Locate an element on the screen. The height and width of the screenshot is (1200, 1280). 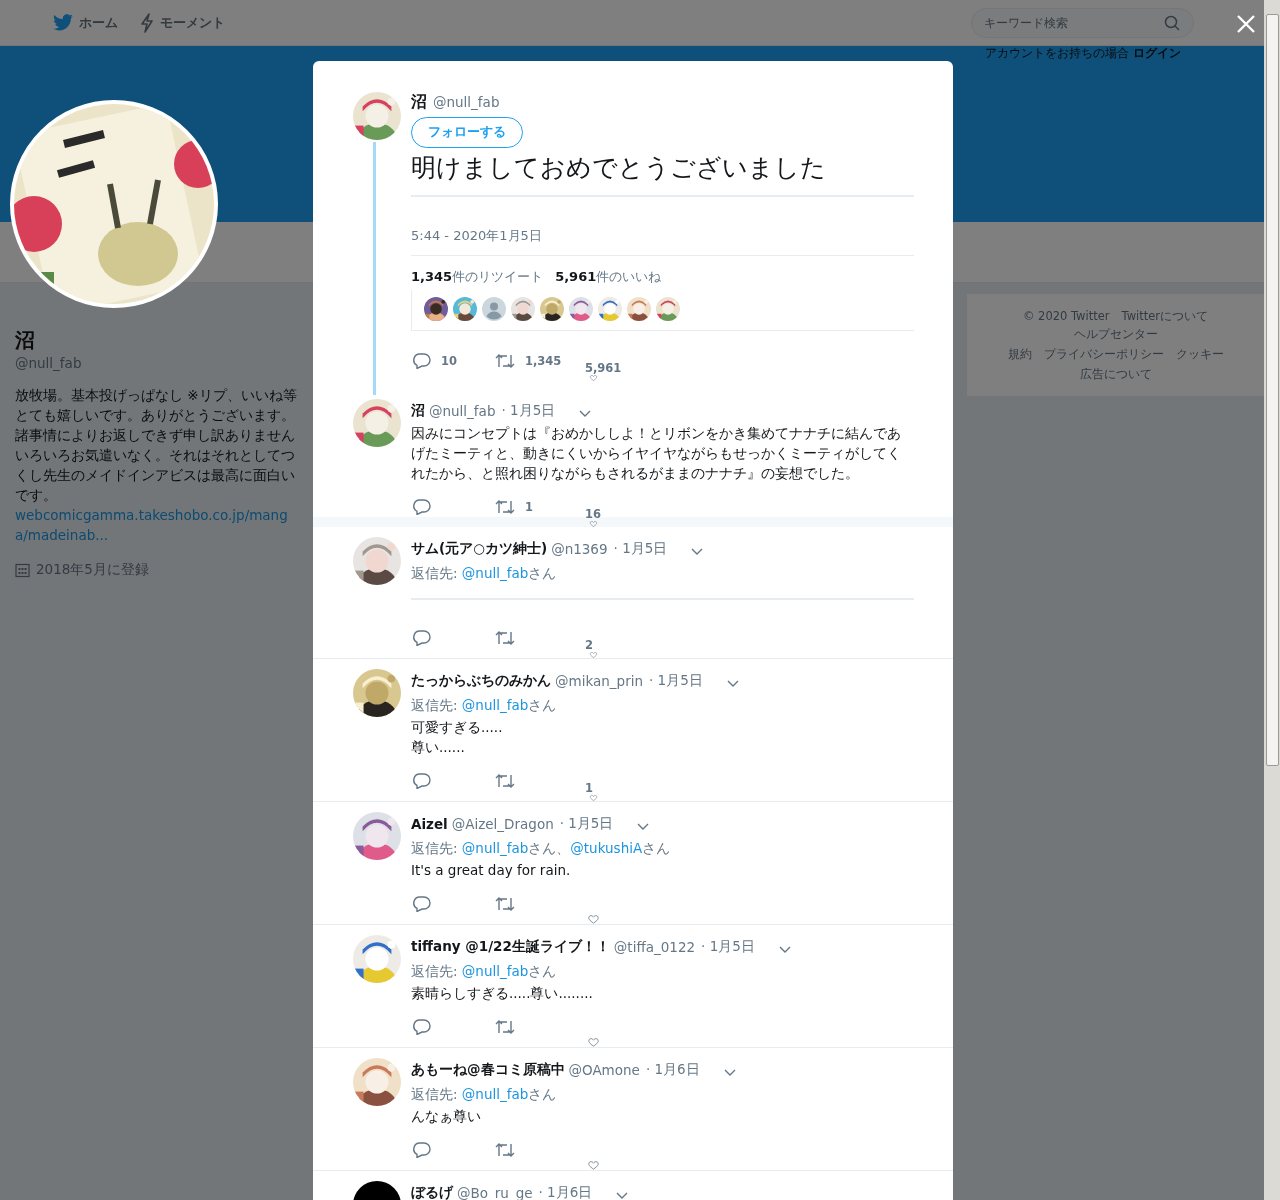
footer-link: プライバシーポリシー is located at coordinates (1103, 354).